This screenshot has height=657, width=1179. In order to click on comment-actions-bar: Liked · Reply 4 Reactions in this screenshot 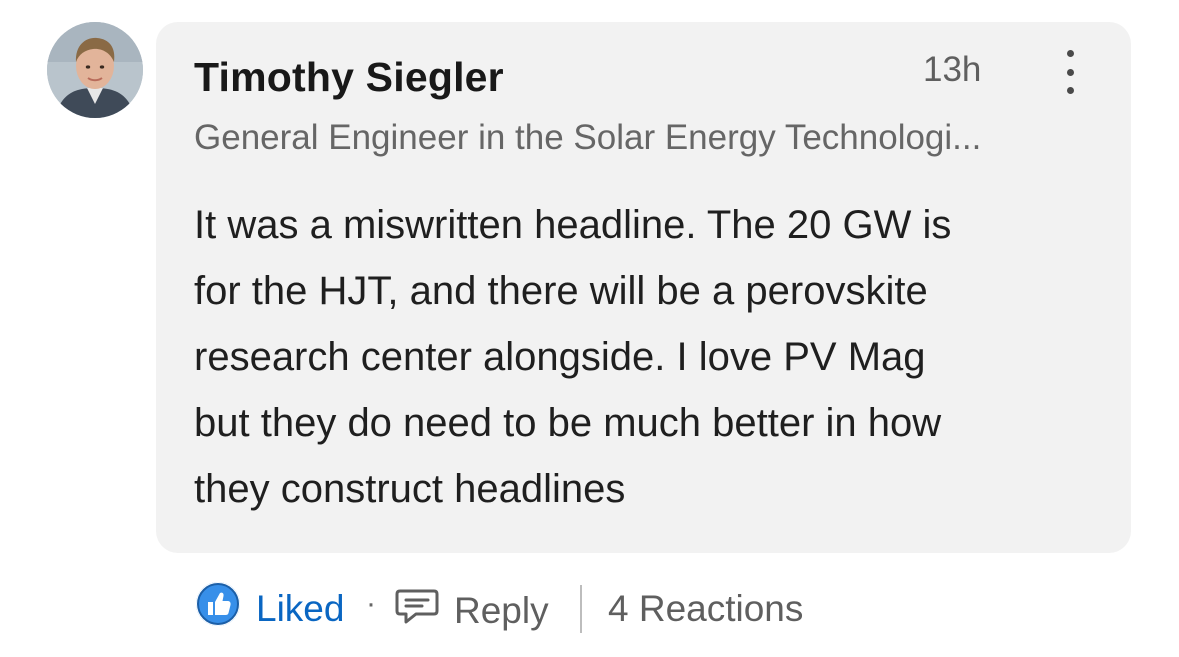, I will do `click(576, 609)`.